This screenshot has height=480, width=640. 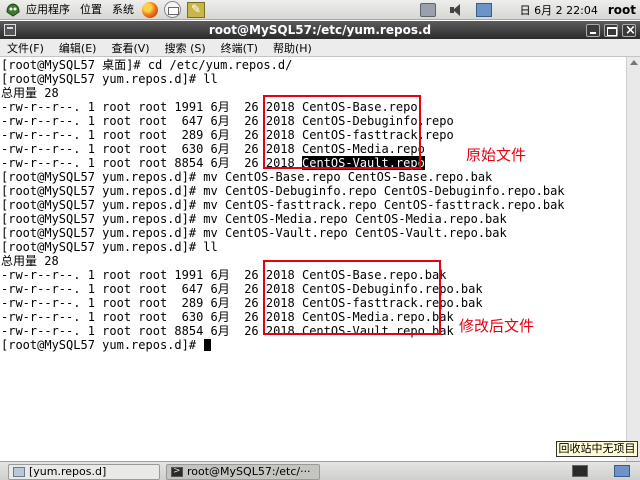 What do you see at coordinates (186, 48) in the screenshot?
I see `menu-search: 搜索 (S)` at bounding box center [186, 48].